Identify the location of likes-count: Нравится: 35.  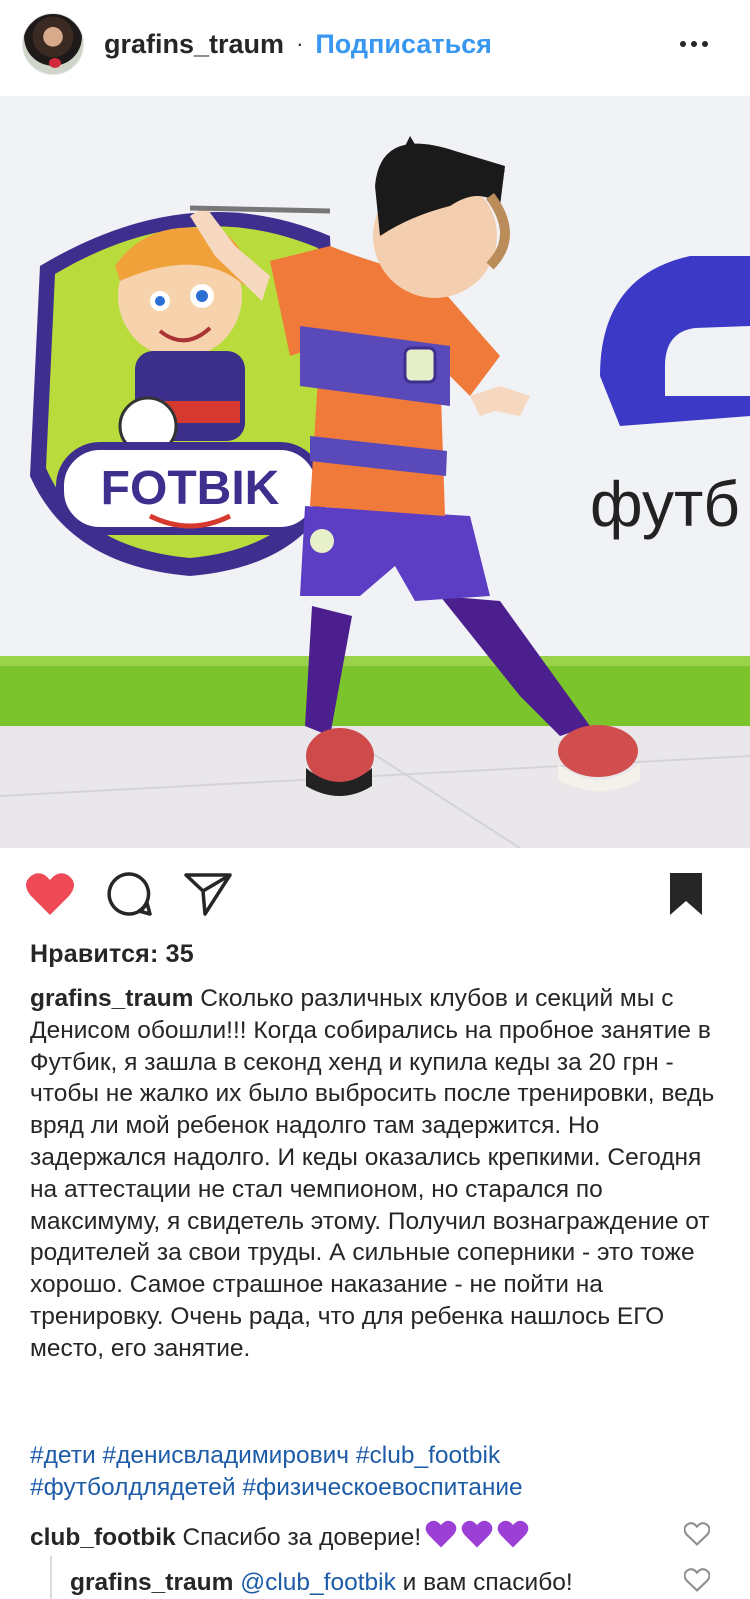
(112, 954).